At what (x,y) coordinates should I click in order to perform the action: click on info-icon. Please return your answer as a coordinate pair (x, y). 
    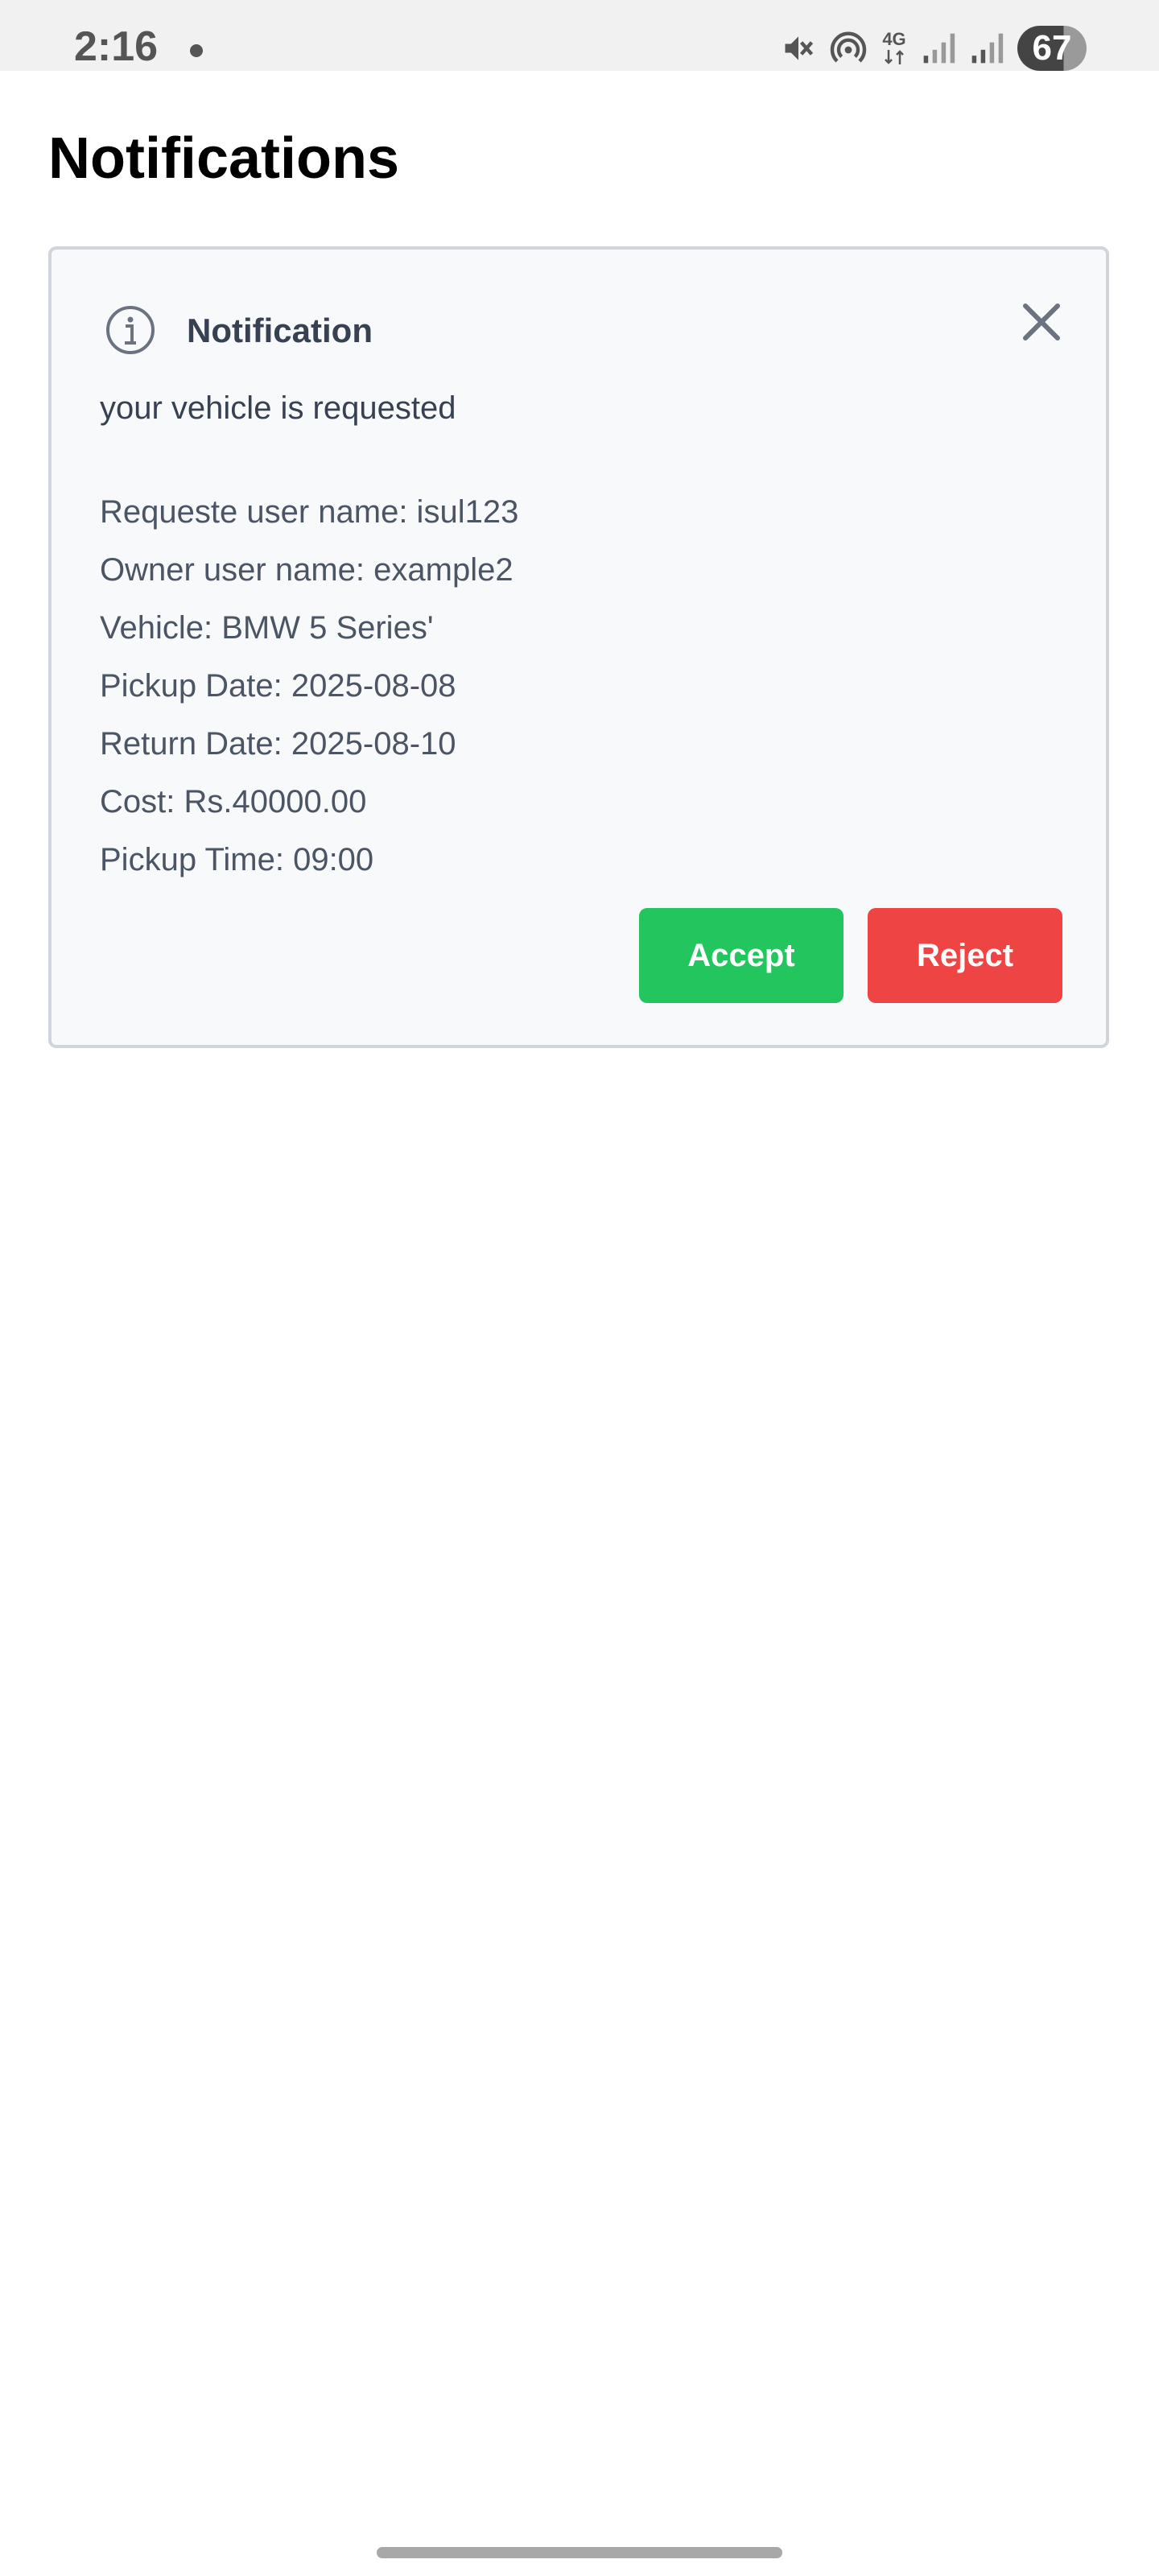
    Looking at the image, I should click on (130, 330).